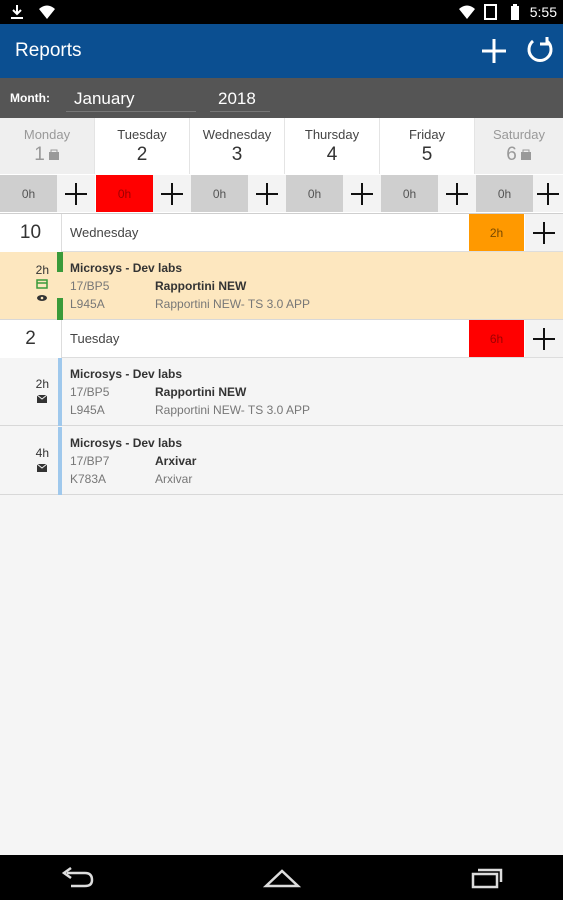 The height and width of the screenshot is (900, 563). I want to click on day-header-thursday: Thursday 4, so click(332, 146).